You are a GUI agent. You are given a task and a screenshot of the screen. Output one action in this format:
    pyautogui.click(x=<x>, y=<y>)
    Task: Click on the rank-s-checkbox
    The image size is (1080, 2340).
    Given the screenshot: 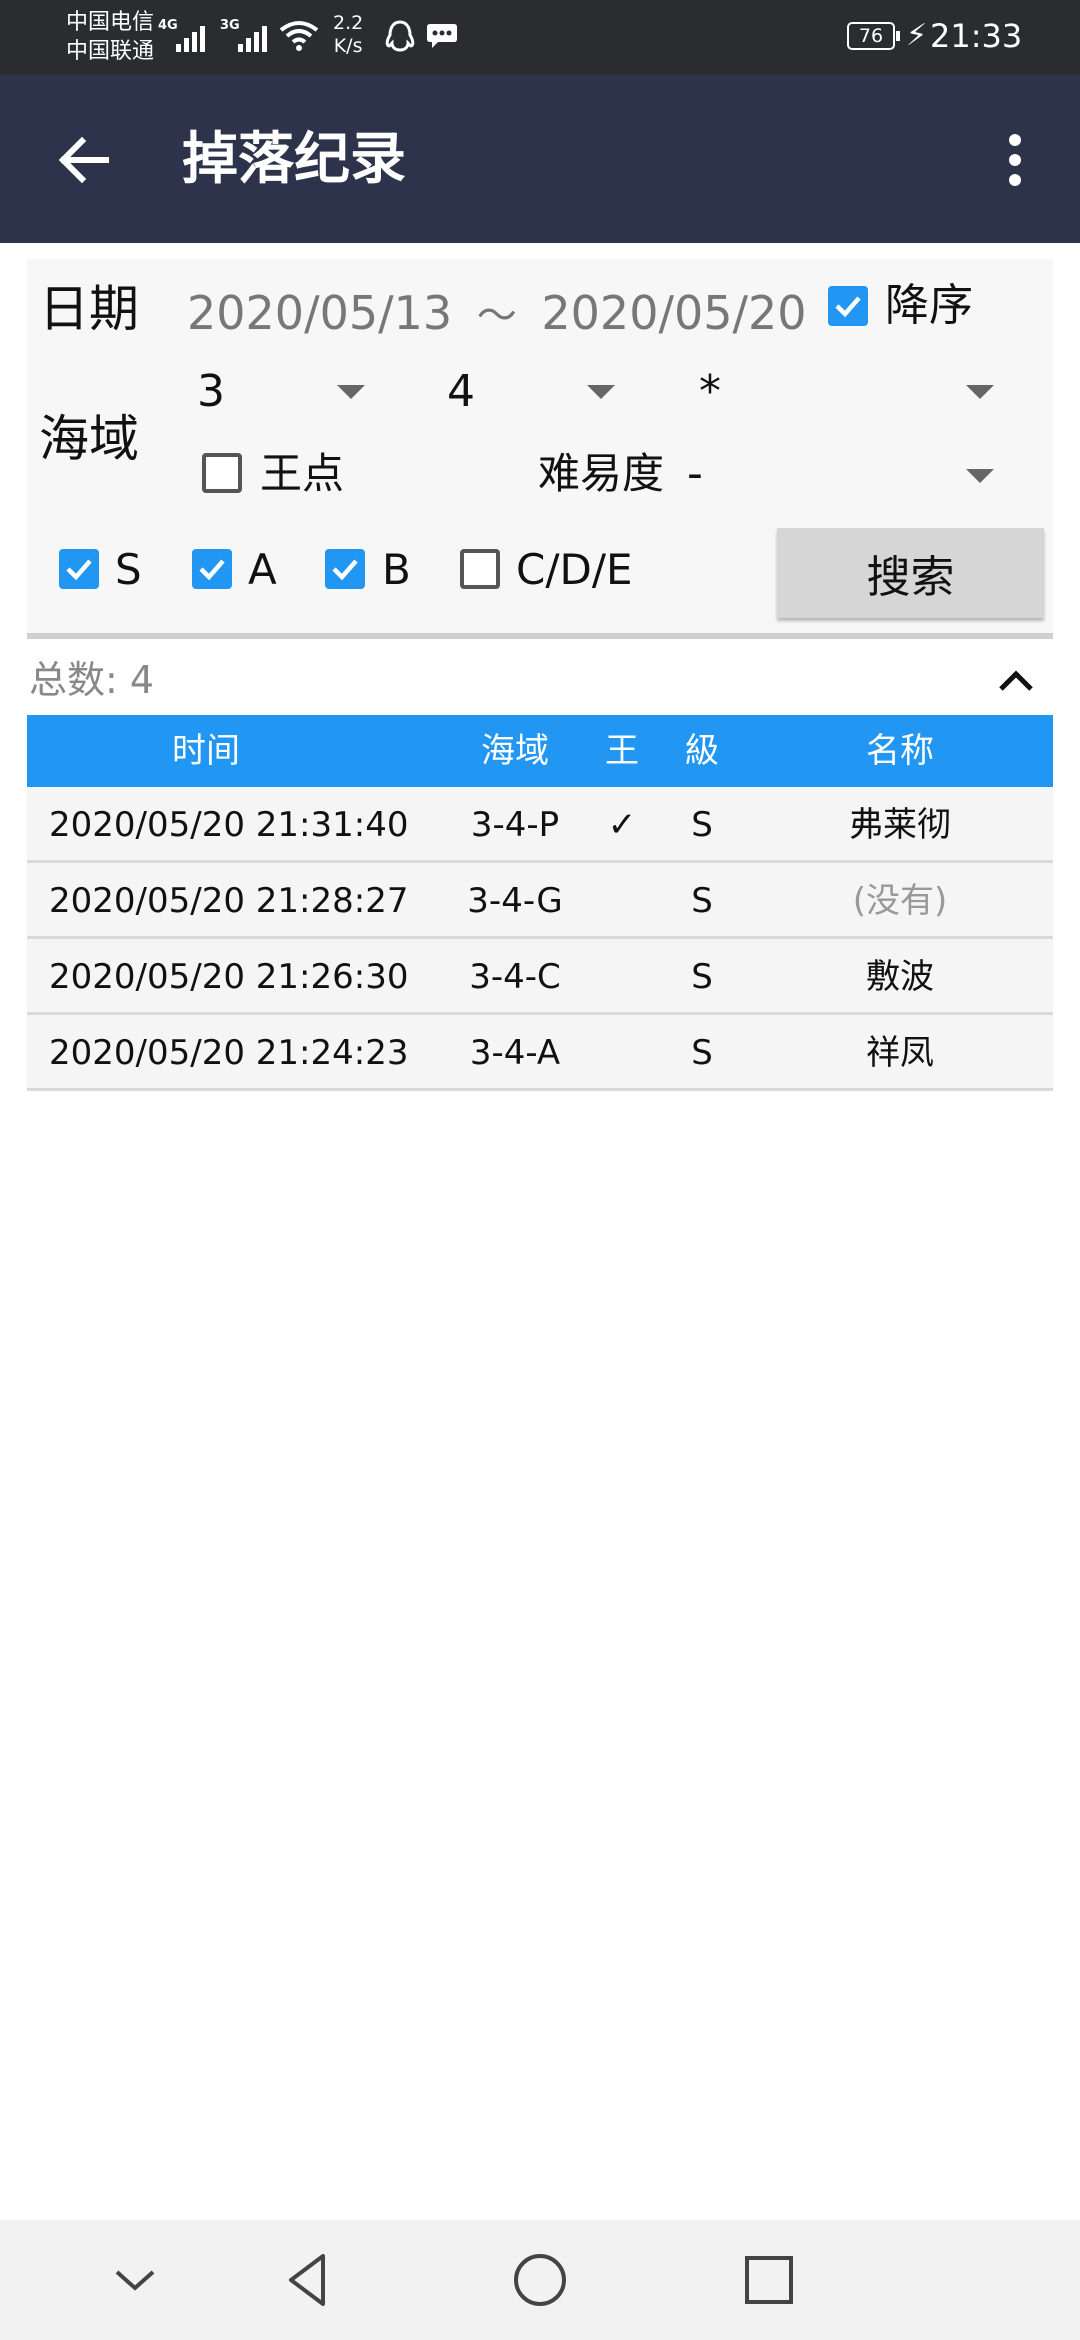 What is the action you would take?
    pyautogui.click(x=79, y=569)
    